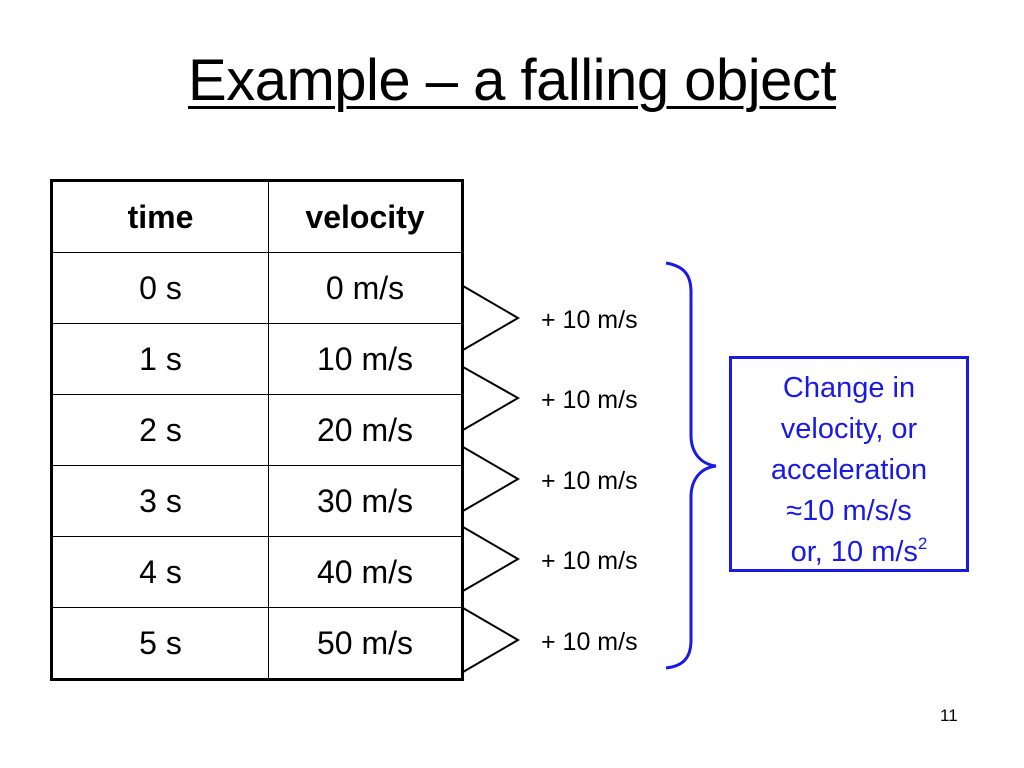 Image resolution: width=1024 pixels, height=768 pixels. Describe the element at coordinates (949, 715) in the screenshot. I see `page-number: 11` at that location.